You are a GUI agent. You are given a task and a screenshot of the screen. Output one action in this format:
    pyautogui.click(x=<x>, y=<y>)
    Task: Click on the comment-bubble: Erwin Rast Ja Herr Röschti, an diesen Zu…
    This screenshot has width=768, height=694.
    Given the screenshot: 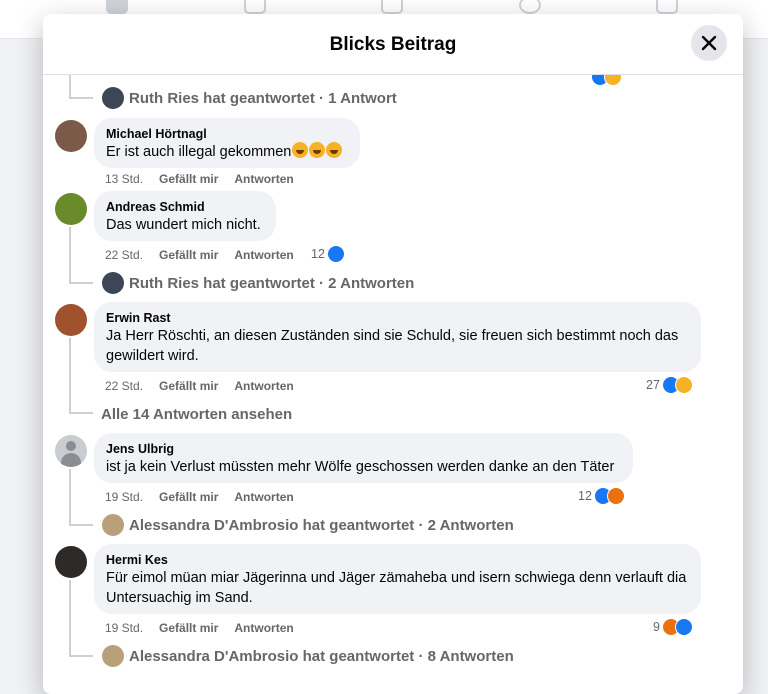 What is the action you would take?
    pyautogui.click(x=397, y=337)
    